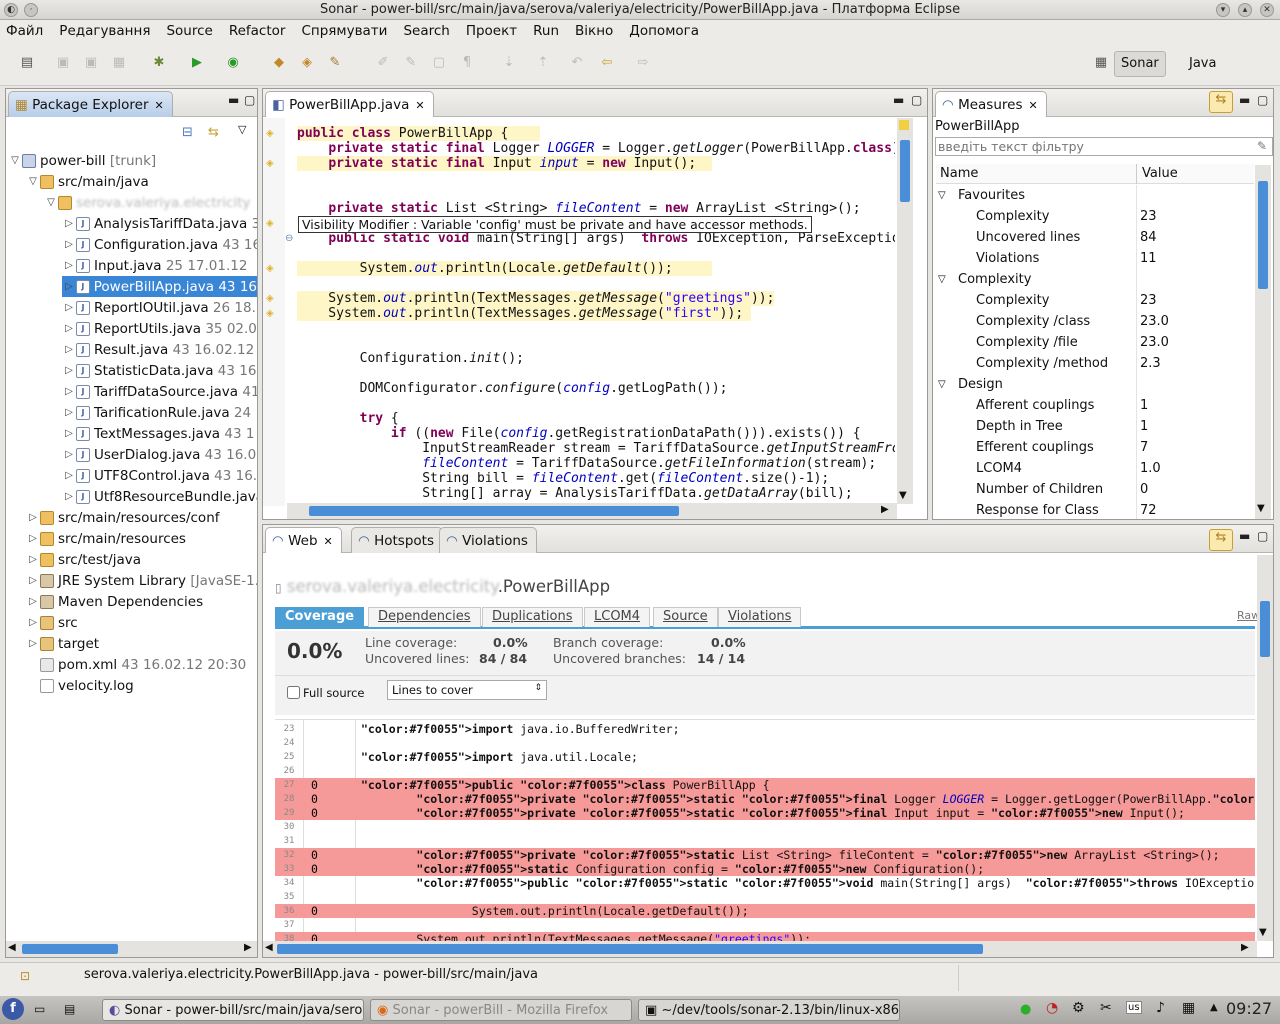  What do you see at coordinates (1202, 64) in the screenshot?
I see `java-perspective-button: Java` at bounding box center [1202, 64].